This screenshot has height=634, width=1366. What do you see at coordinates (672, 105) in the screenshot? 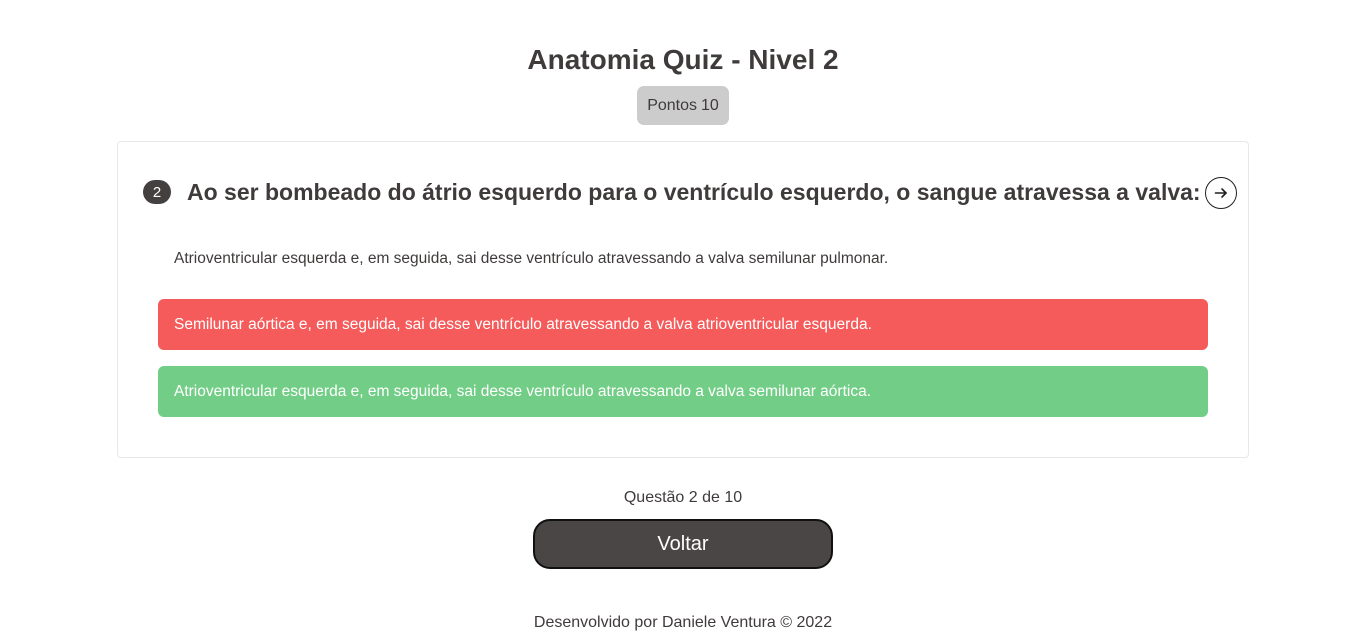
I see `score-label: Pontos` at bounding box center [672, 105].